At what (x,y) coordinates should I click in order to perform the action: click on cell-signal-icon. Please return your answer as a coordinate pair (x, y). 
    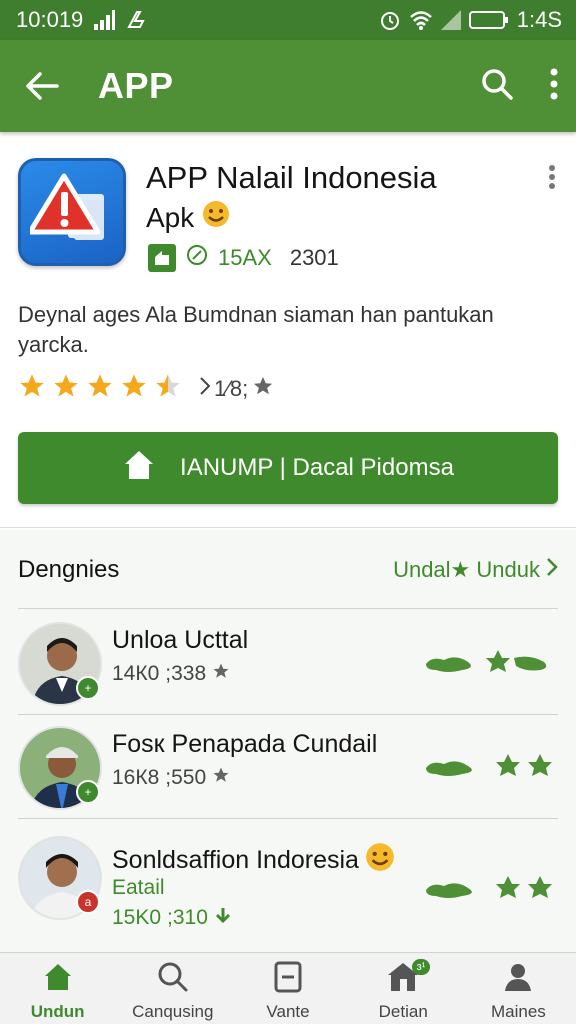
    Looking at the image, I should click on (450, 20).